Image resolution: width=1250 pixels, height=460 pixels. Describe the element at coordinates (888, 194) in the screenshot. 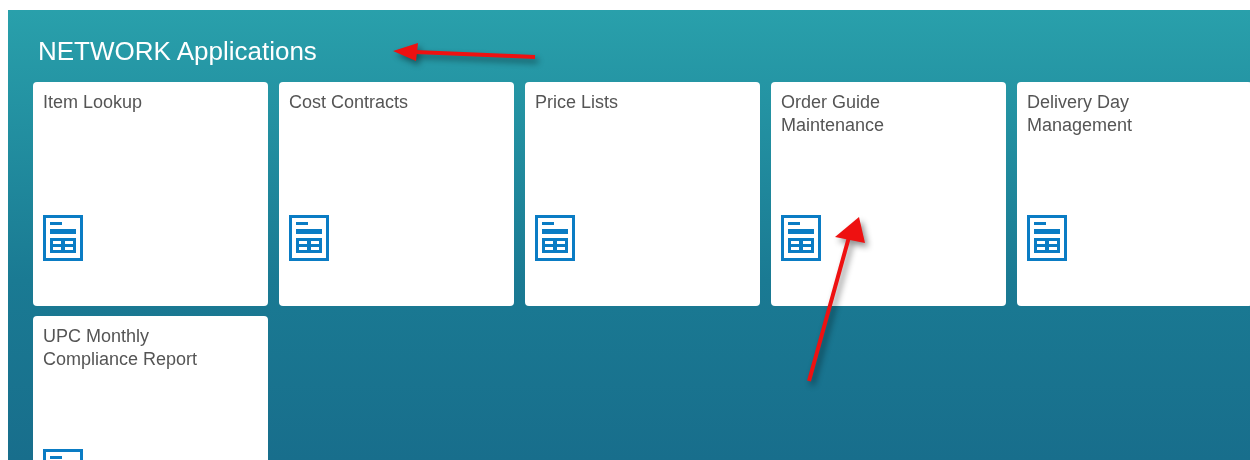

I see `app-tile: Order Guide Maintenance` at that location.